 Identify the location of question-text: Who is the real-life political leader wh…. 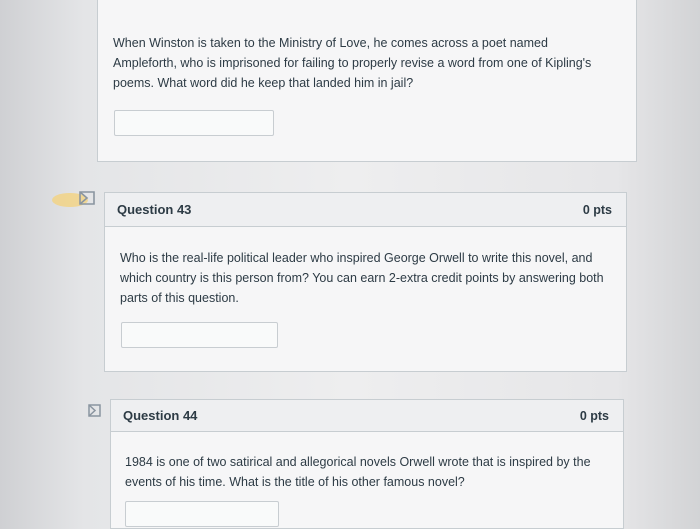
(362, 278).